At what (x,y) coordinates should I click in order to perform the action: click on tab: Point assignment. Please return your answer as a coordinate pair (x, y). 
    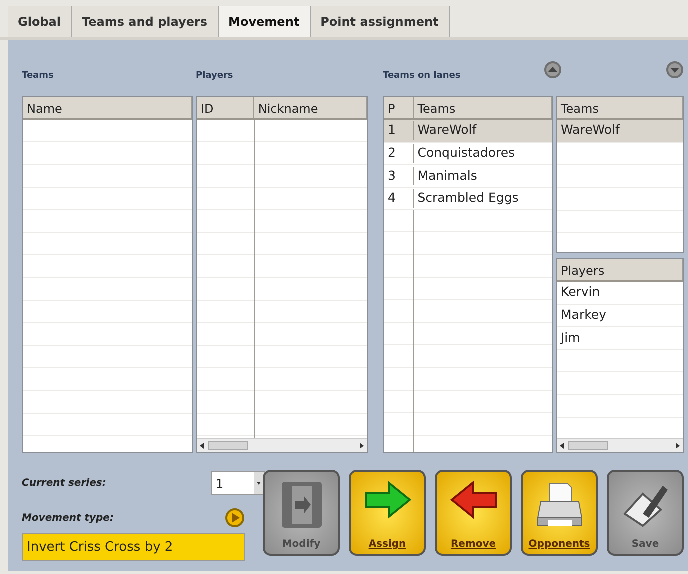
    Looking at the image, I should click on (380, 21).